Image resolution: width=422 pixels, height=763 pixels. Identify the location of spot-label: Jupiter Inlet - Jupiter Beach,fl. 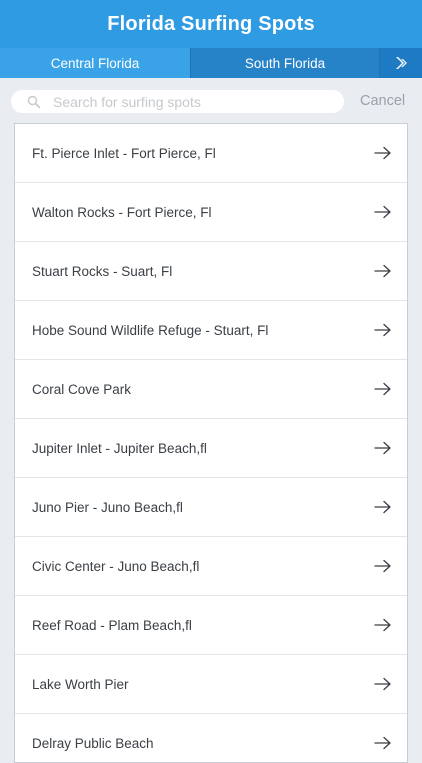
(119, 448).